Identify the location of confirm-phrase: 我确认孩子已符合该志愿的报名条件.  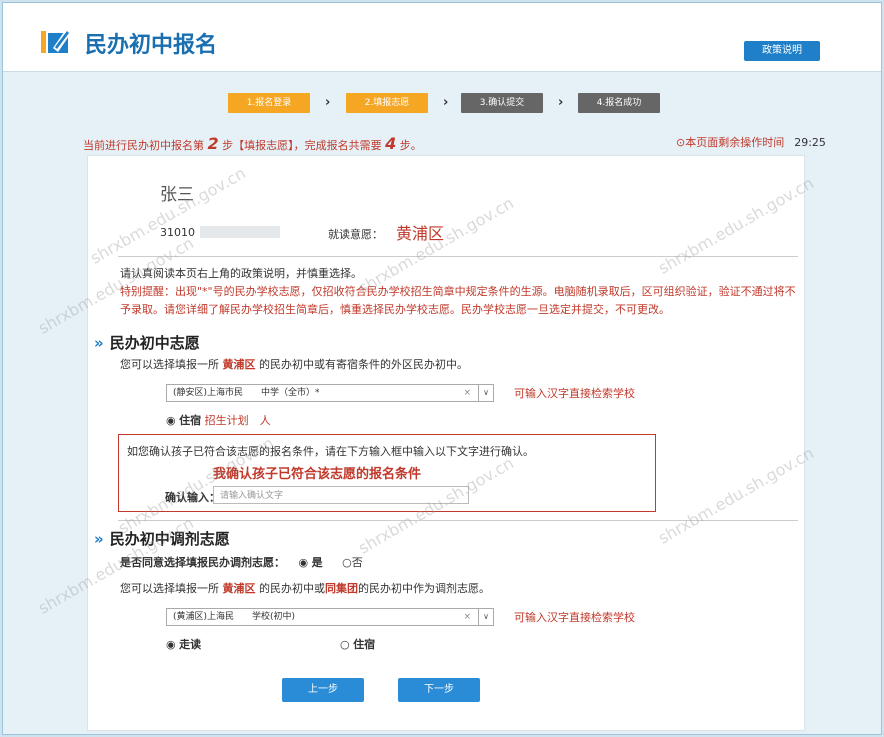
(317, 474).